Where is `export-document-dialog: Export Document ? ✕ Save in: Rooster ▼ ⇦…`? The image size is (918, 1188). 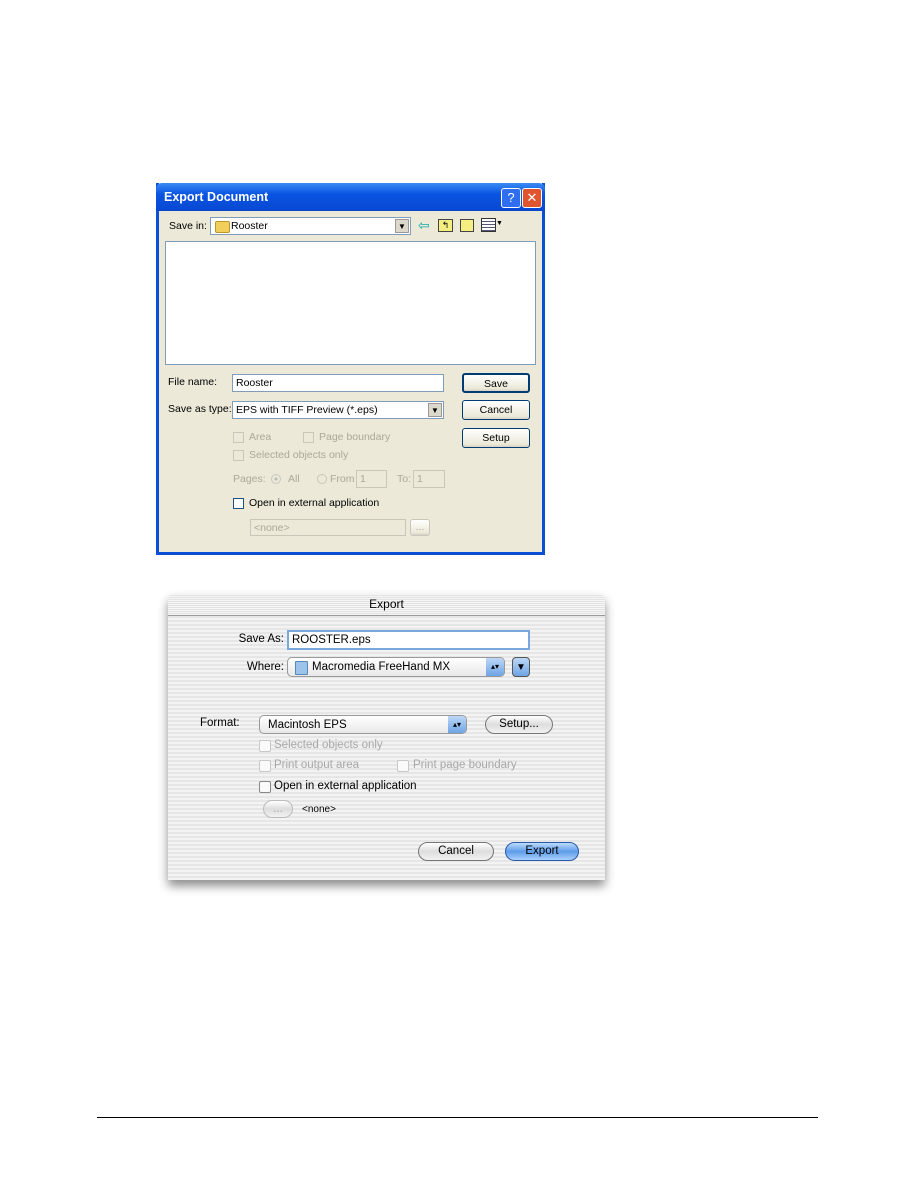
export-document-dialog: Export Document ? ✕ Save in: Rooster ▼ ⇦… is located at coordinates (350, 369).